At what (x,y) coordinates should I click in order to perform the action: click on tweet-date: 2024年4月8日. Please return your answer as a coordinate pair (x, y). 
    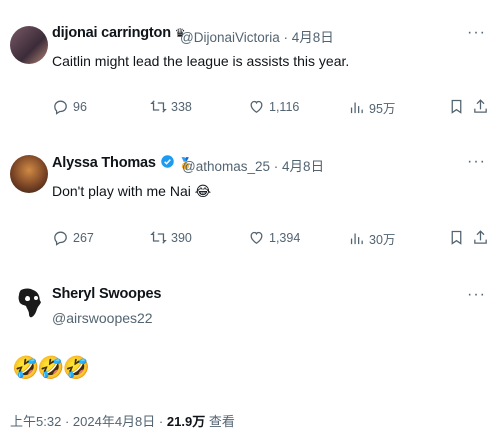
    Looking at the image, I should click on (114, 421).